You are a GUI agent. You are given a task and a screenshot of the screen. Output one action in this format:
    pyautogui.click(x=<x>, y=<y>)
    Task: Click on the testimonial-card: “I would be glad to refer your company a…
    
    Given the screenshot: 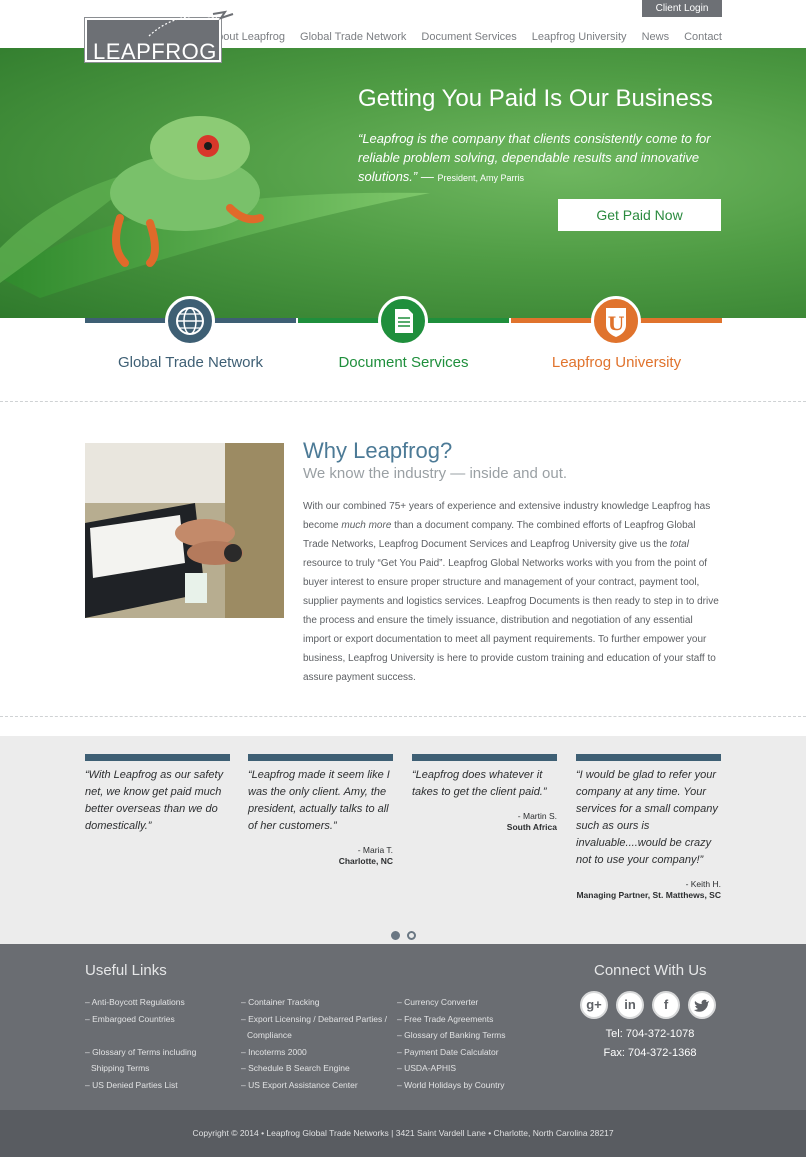 What is the action you would take?
    pyautogui.click(x=648, y=828)
    